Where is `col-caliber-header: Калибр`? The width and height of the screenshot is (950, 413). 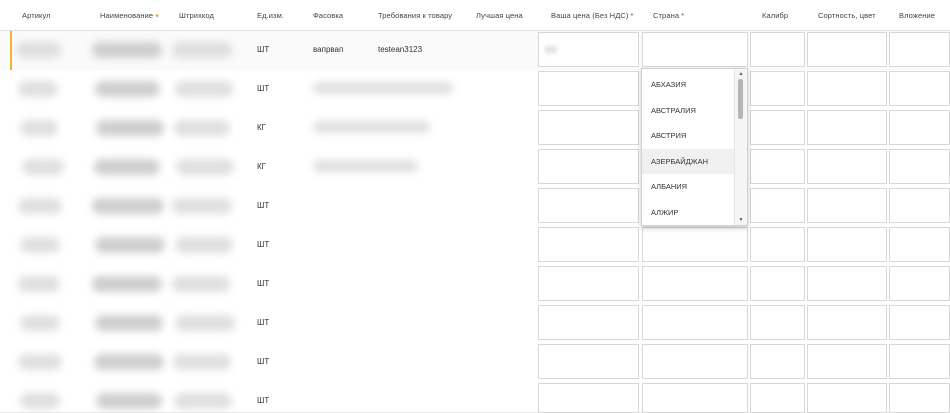
col-caliber-header: Калибр is located at coordinates (775, 15).